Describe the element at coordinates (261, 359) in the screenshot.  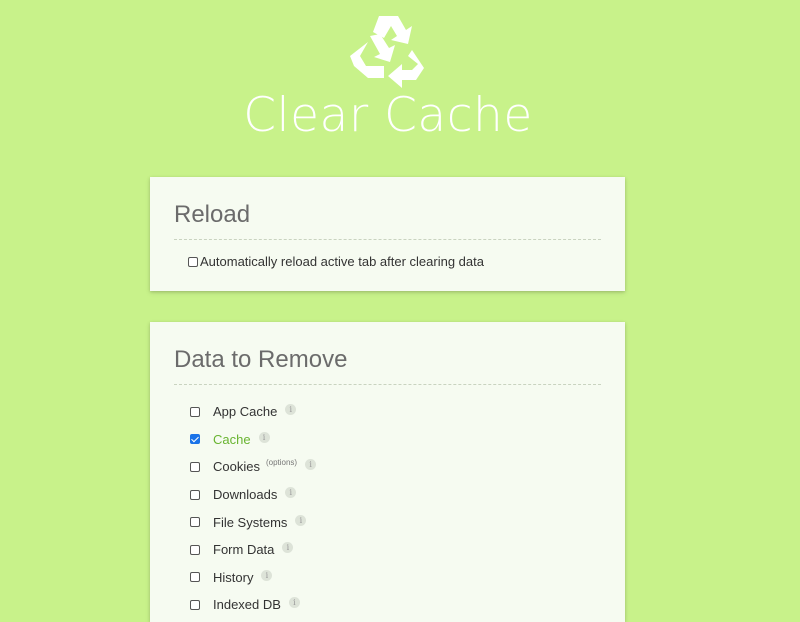
I see `data-card-title: Data to Remove` at that location.